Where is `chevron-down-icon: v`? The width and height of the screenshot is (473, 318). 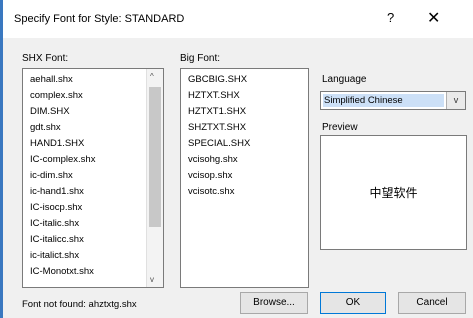 chevron-down-icon: v is located at coordinates (455, 100).